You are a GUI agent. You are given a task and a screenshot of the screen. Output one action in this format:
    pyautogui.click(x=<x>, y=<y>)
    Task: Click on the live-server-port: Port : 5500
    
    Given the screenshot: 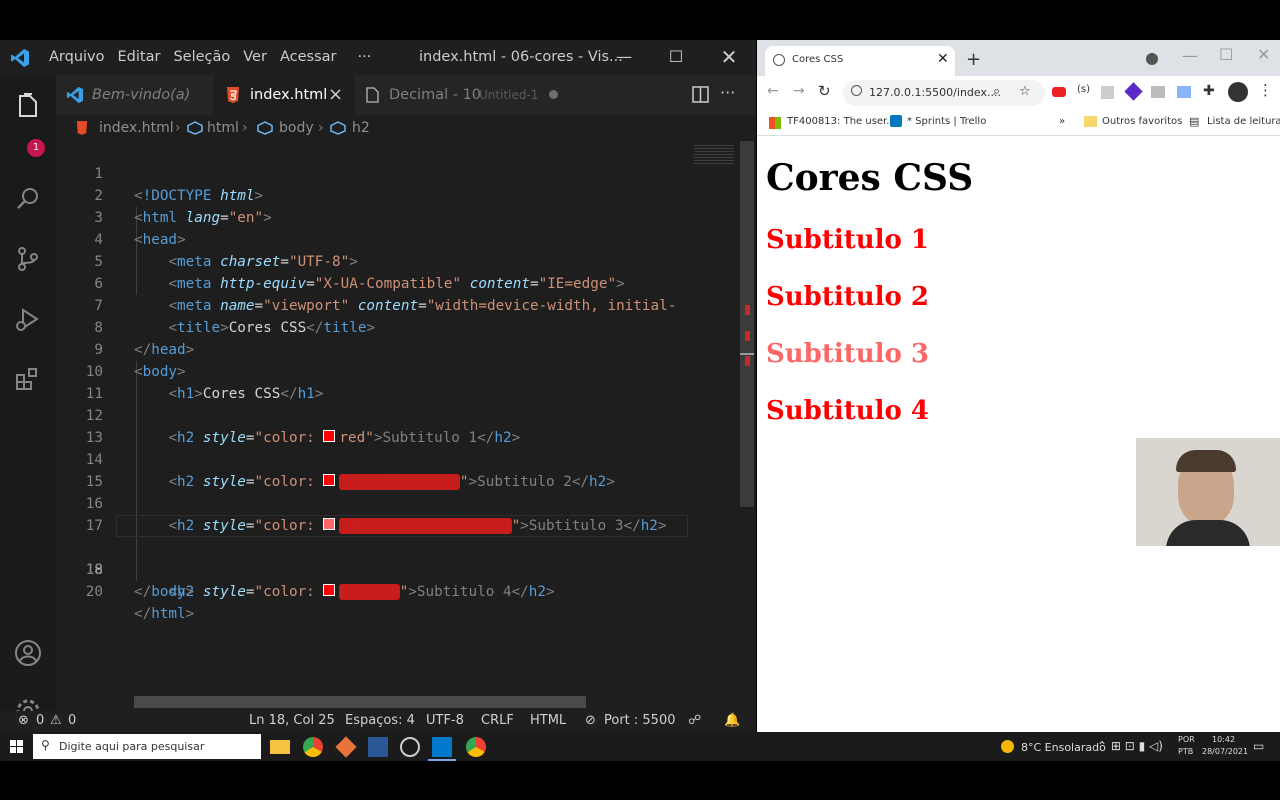 What is the action you would take?
    pyautogui.click(x=640, y=720)
    